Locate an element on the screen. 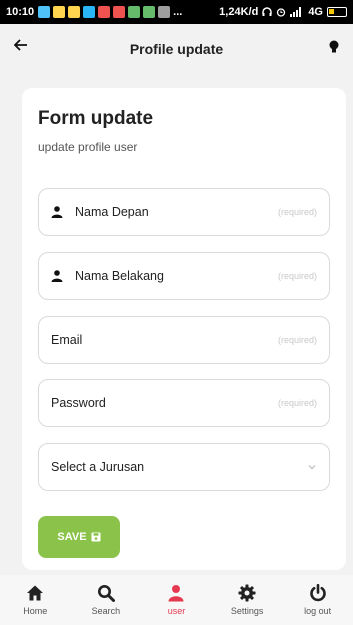 The image size is (353, 625). save-button-label: SAVE is located at coordinates (72, 537).